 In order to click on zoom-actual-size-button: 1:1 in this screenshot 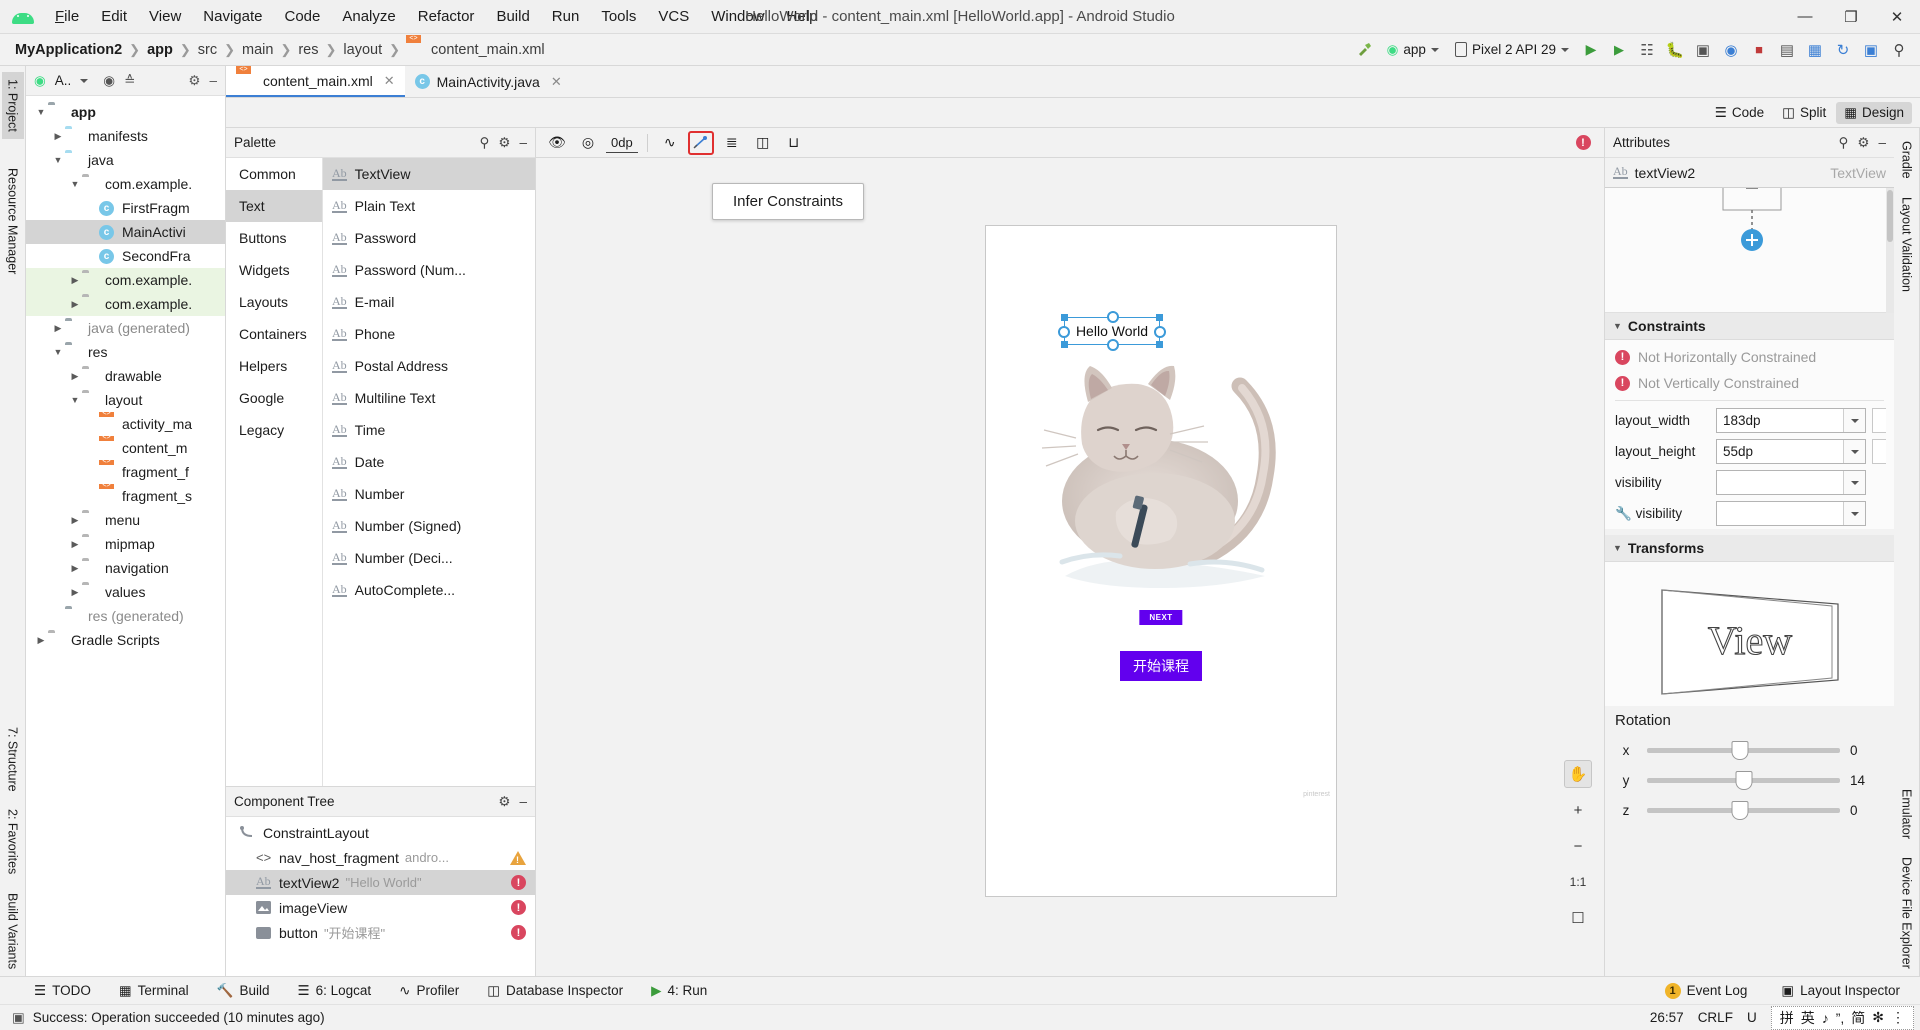, I will do `click(1578, 882)`.